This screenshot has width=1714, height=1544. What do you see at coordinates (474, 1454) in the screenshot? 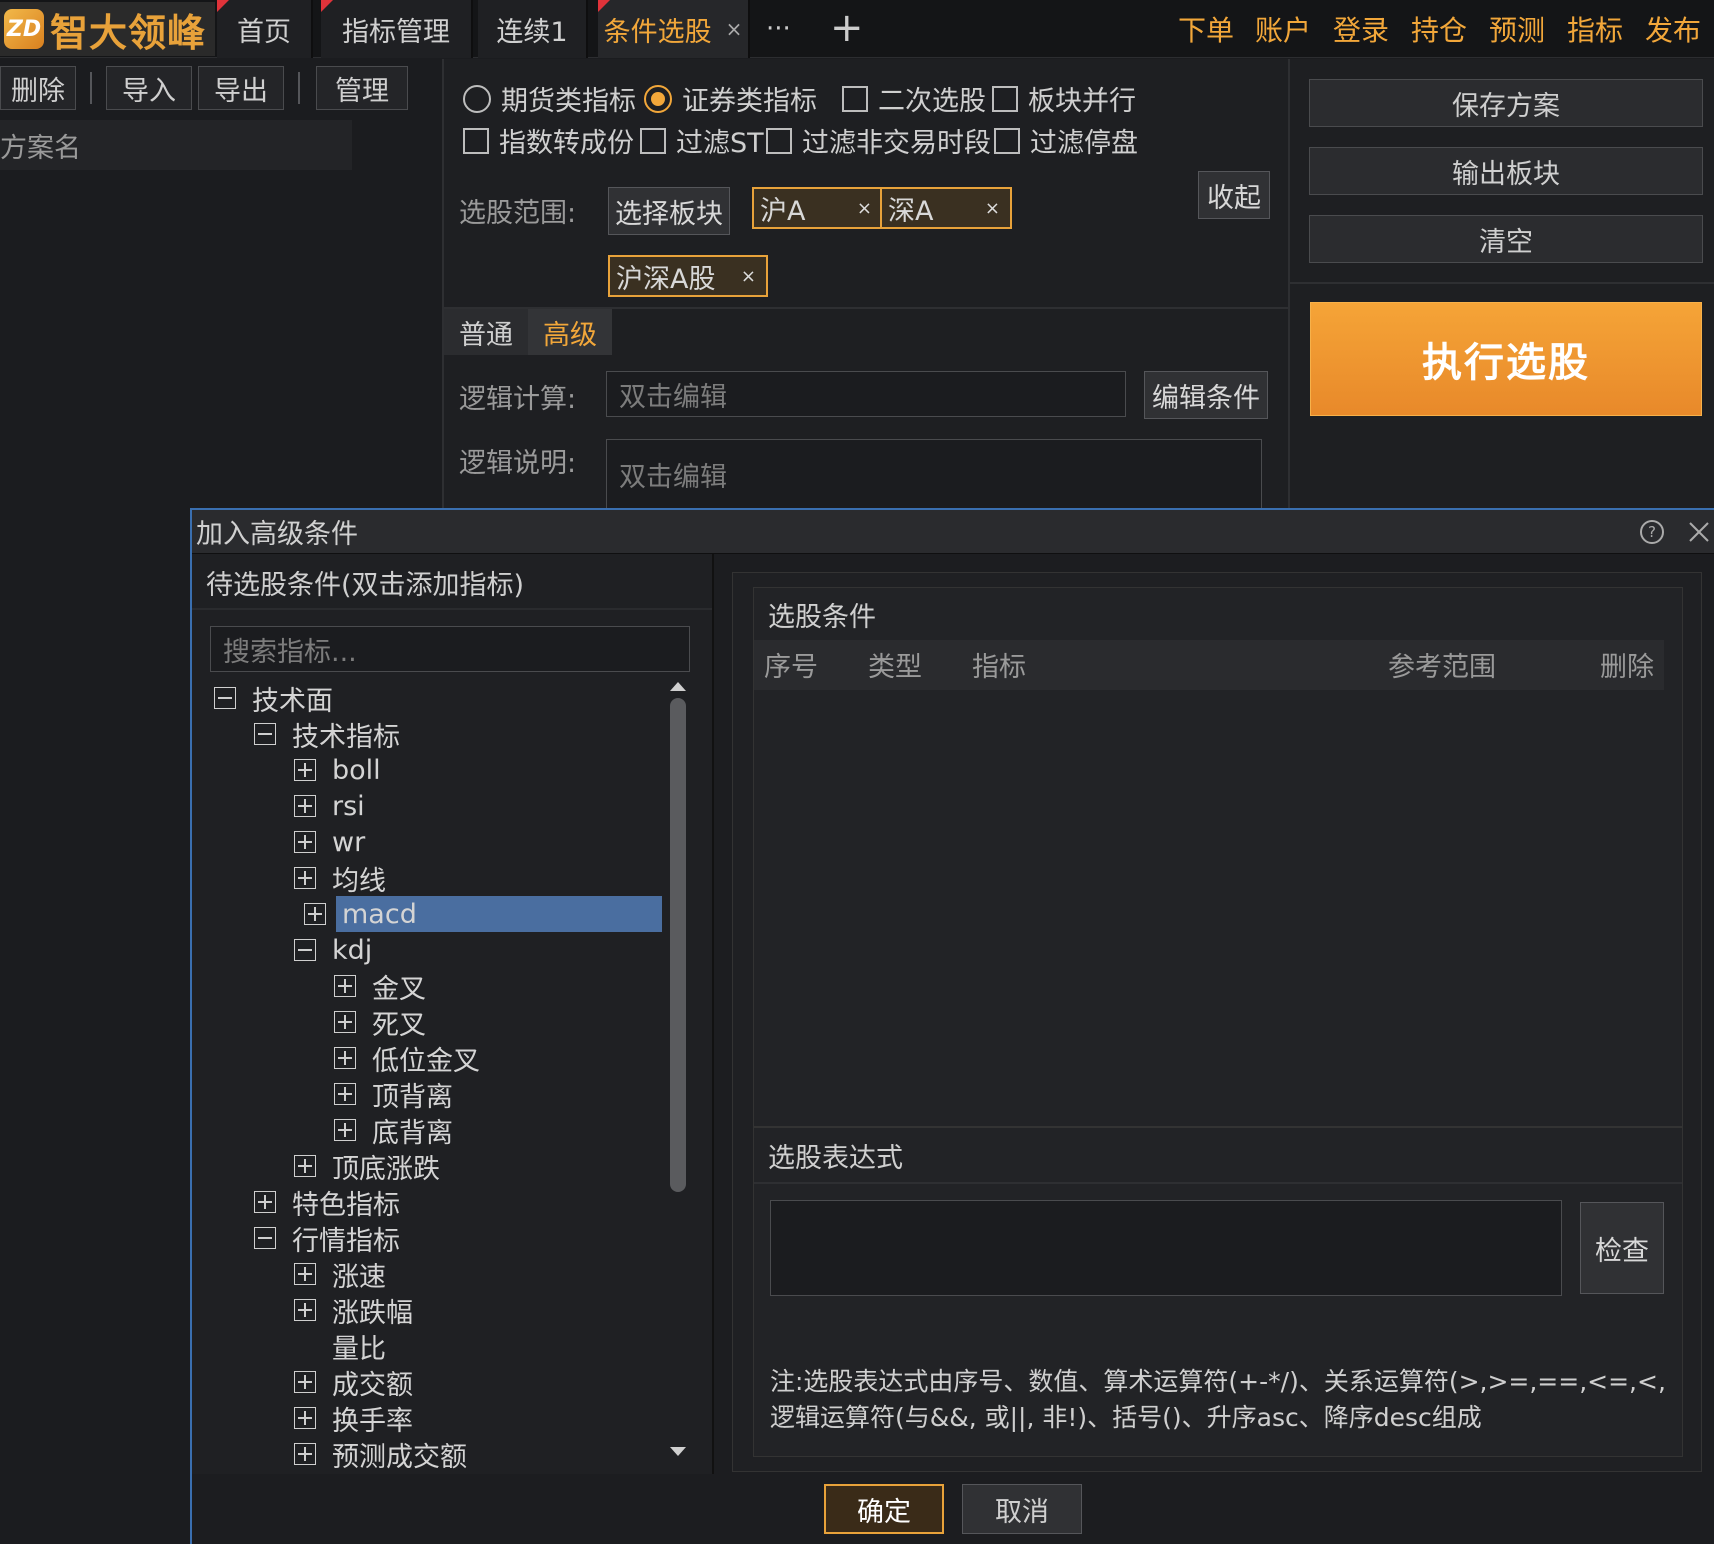
I see `tree-item: 预测成交额` at bounding box center [474, 1454].